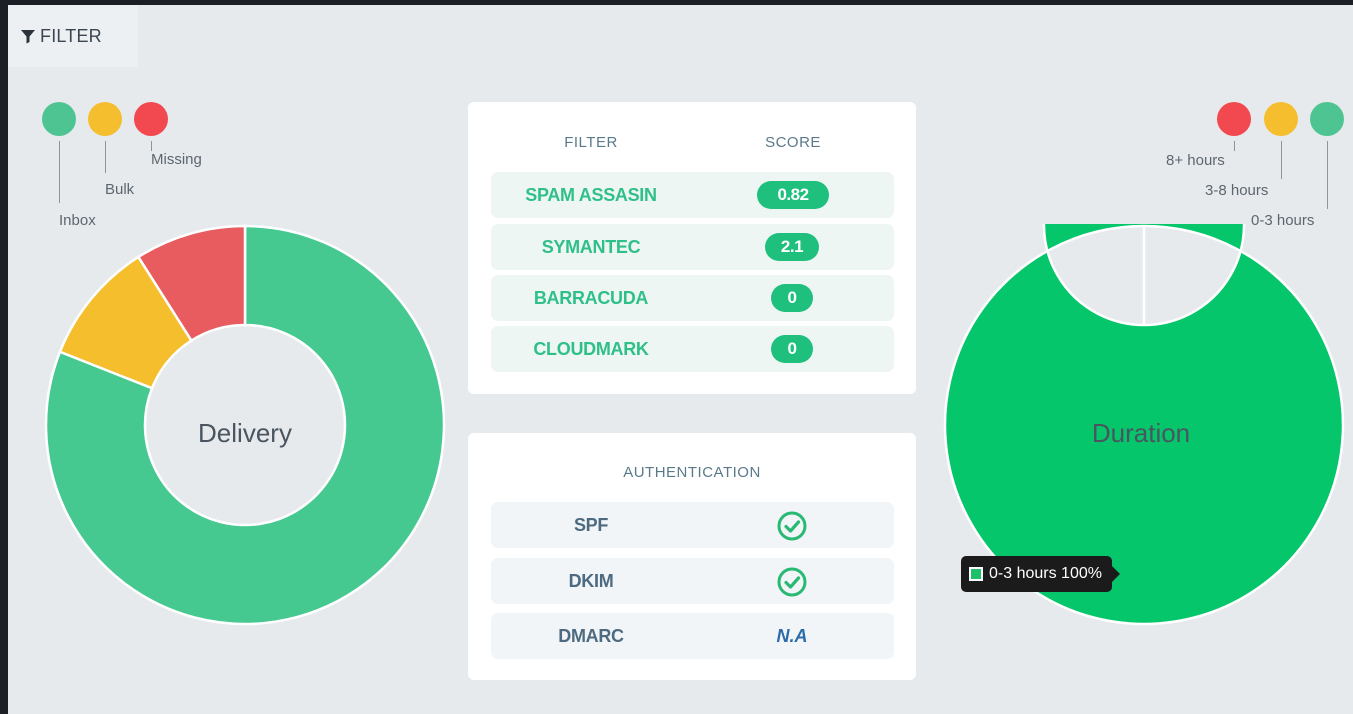  Describe the element at coordinates (245, 433) in the screenshot. I see `delivery-chart-label: Delivery` at that location.